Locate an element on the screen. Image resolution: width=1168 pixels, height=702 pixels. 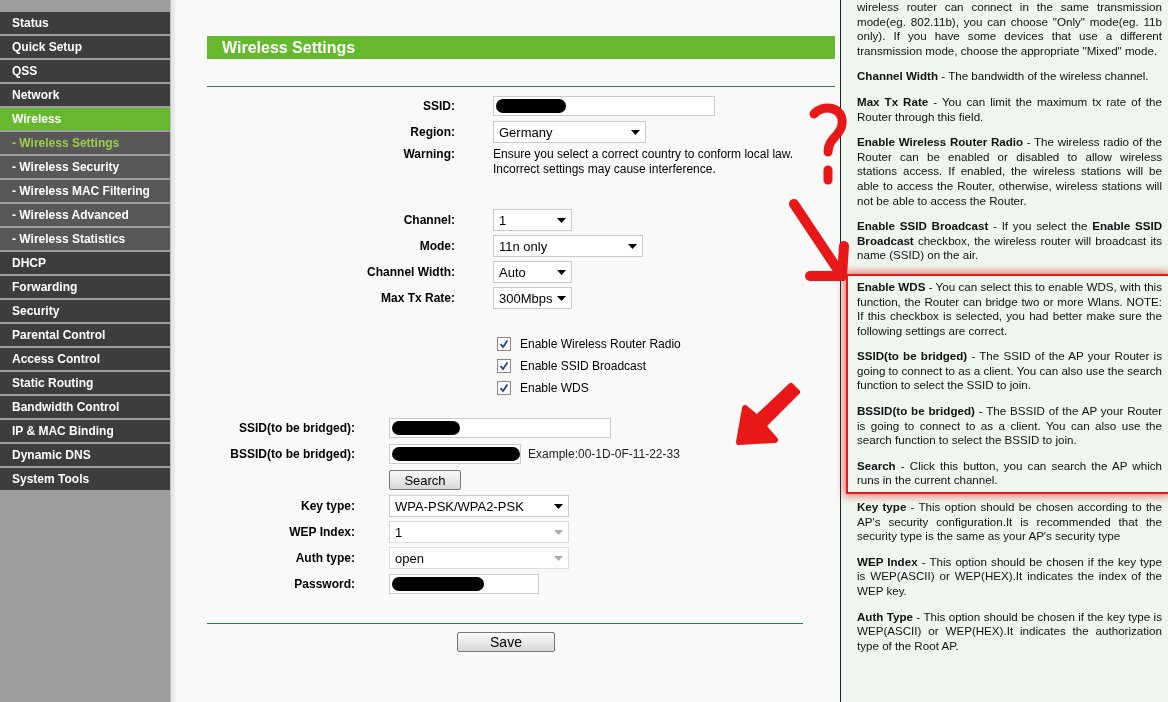
field-label: Warning: is located at coordinates (429, 154).